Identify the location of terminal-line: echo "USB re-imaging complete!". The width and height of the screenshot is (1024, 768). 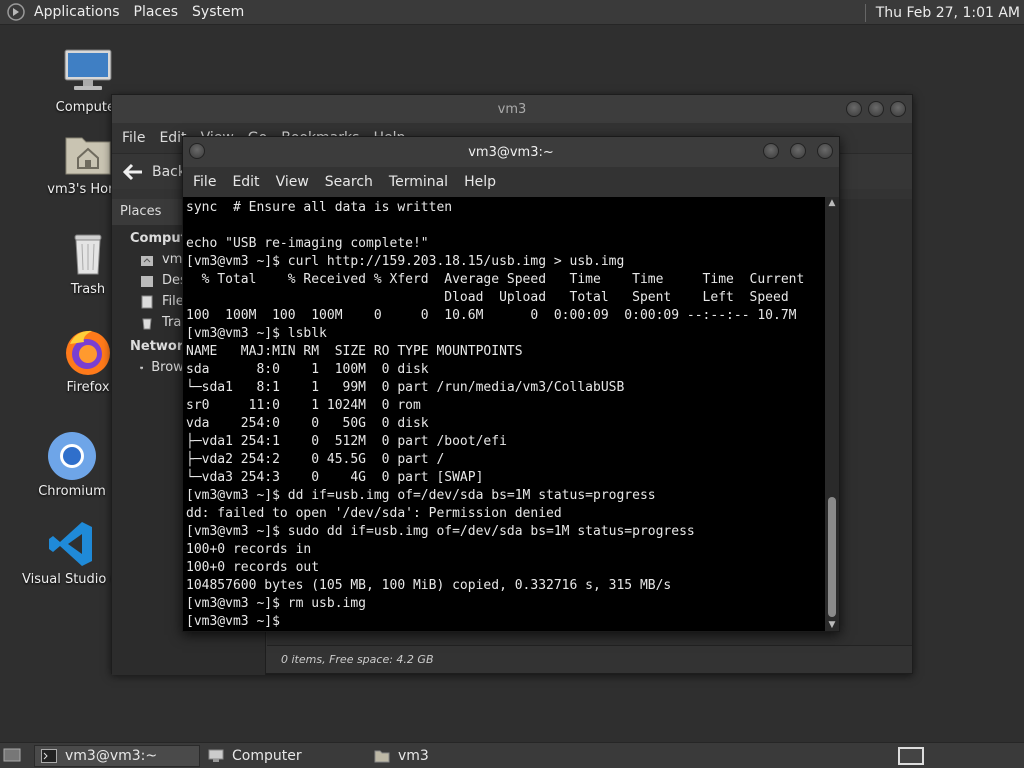
(307, 243).